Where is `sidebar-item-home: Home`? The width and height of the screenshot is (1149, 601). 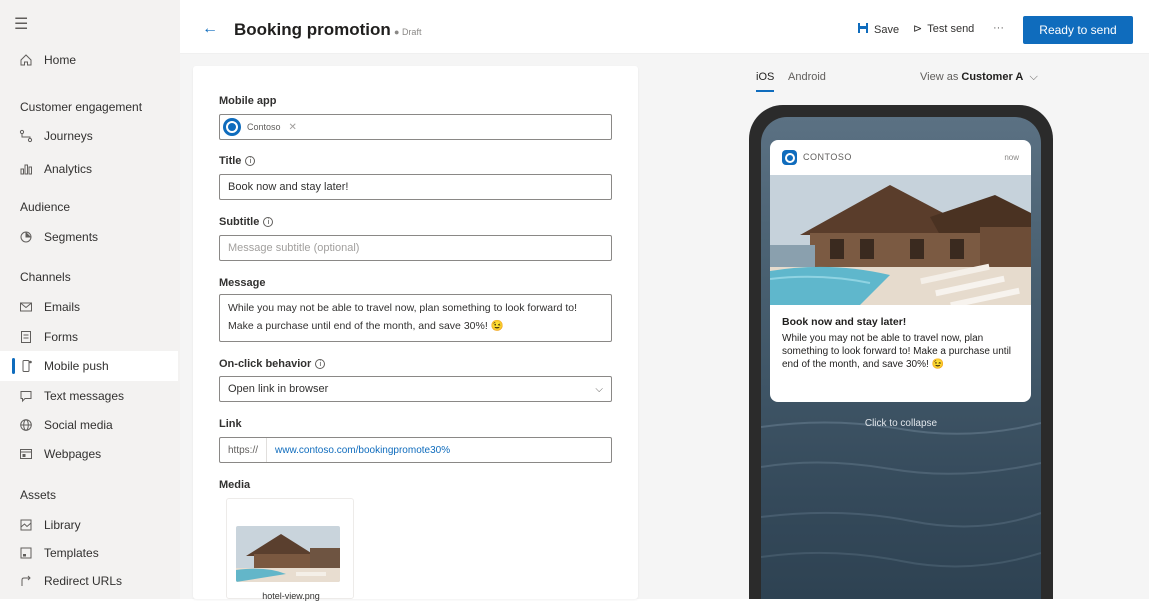 sidebar-item-home: Home is located at coordinates (89, 60).